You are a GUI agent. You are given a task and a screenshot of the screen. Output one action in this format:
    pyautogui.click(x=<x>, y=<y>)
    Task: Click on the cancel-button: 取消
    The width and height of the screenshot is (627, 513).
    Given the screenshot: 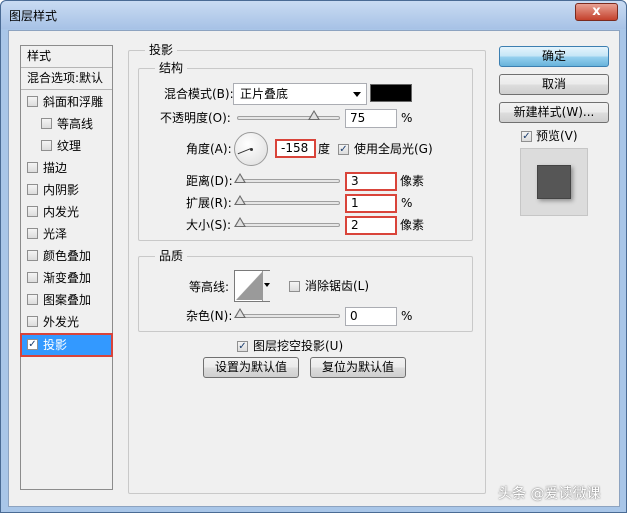 What is the action you would take?
    pyautogui.click(x=554, y=84)
    